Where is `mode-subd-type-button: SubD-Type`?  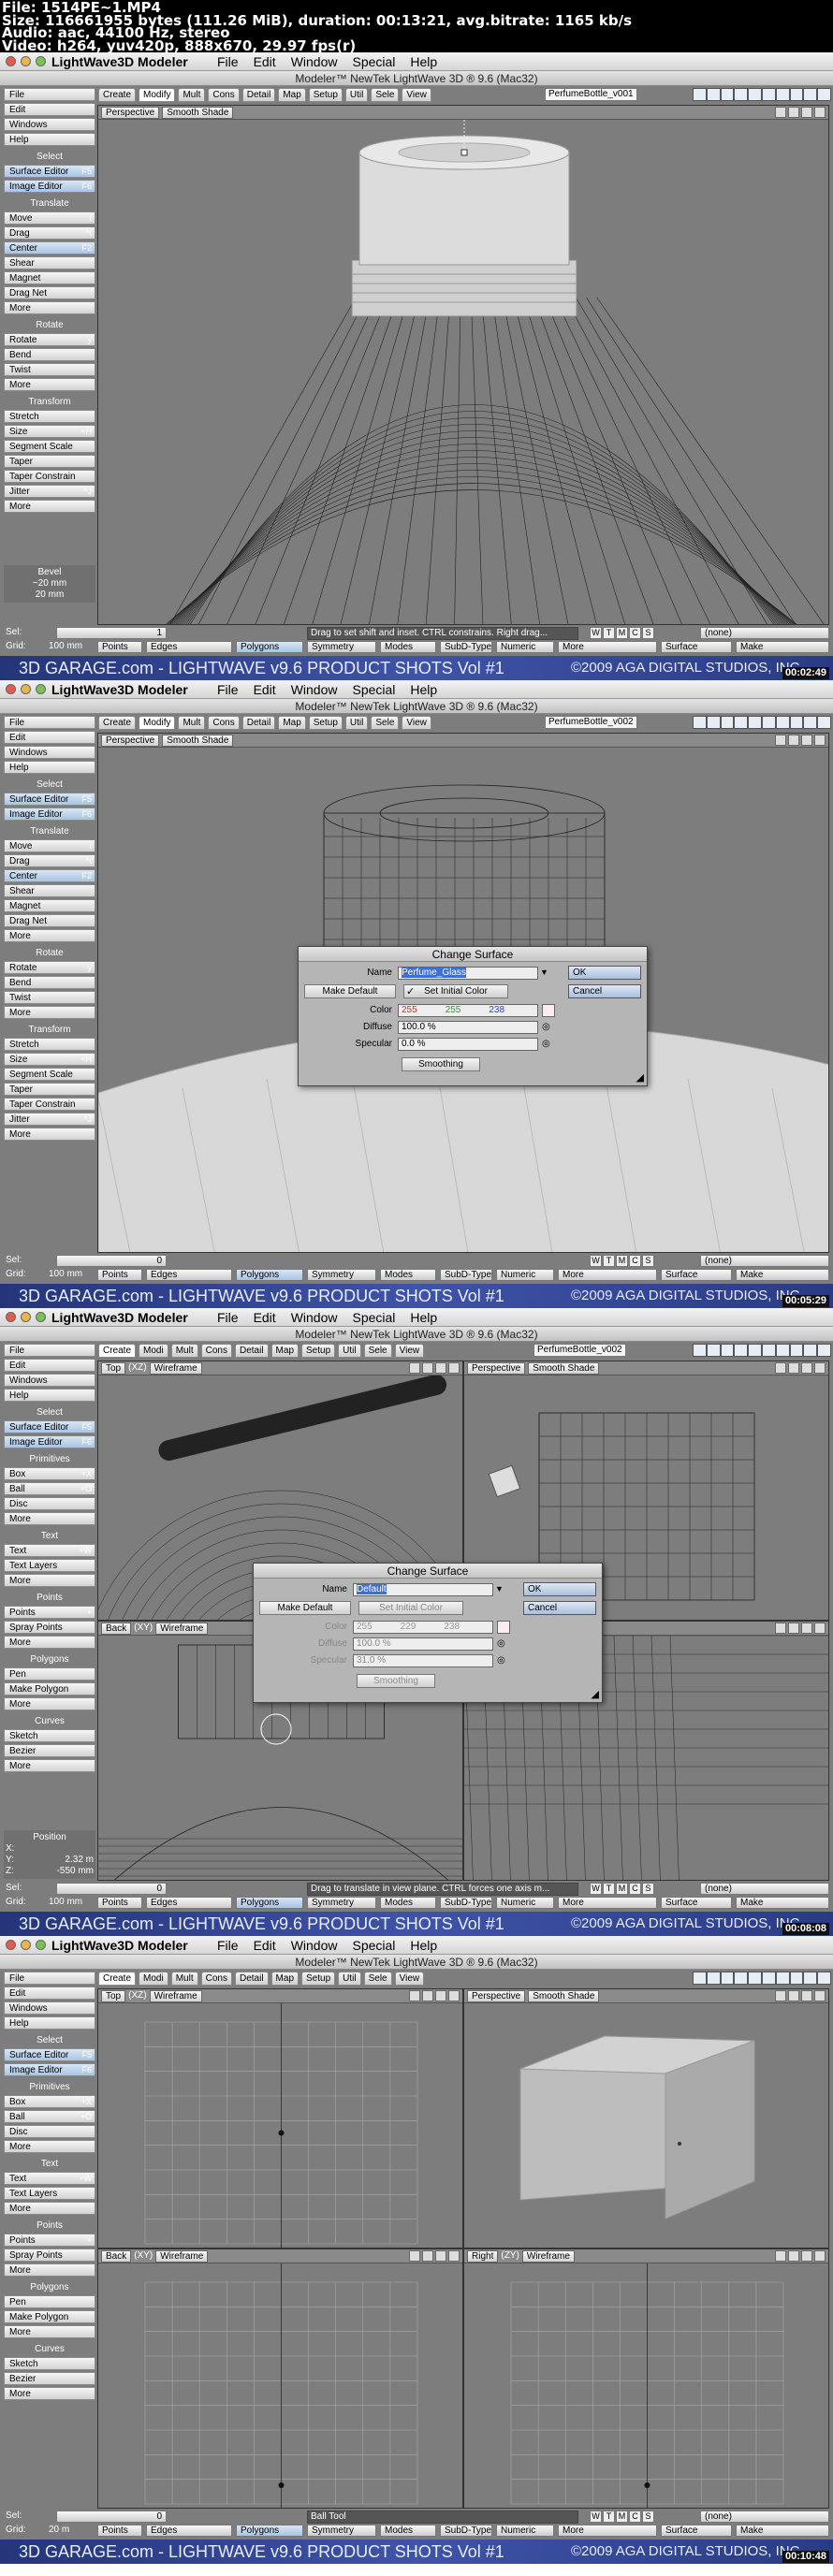 mode-subd-type-button: SubD-Type is located at coordinates (466, 2531).